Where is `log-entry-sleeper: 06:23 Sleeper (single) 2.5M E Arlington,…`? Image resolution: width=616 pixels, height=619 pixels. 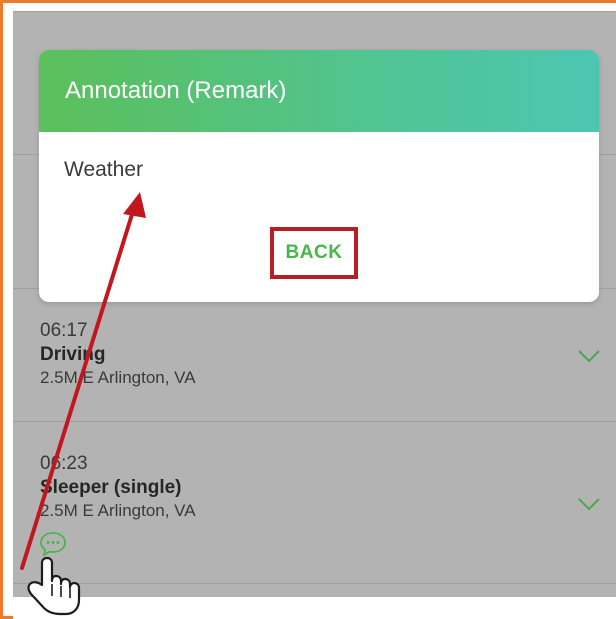 log-entry-sleeper: 06:23 Sleeper (single) 2.5M E Arlington,… is located at coordinates (118, 487).